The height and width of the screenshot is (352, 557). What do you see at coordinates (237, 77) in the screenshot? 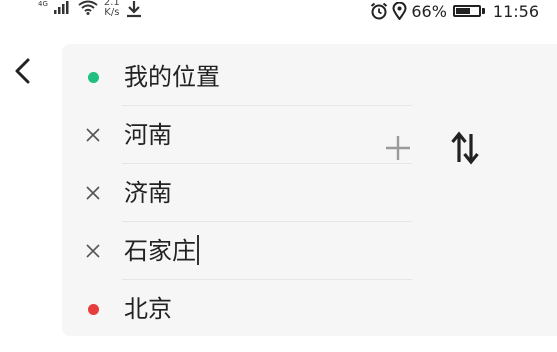
I see `route-stop-start: 我的位置` at bounding box center [237, 77].